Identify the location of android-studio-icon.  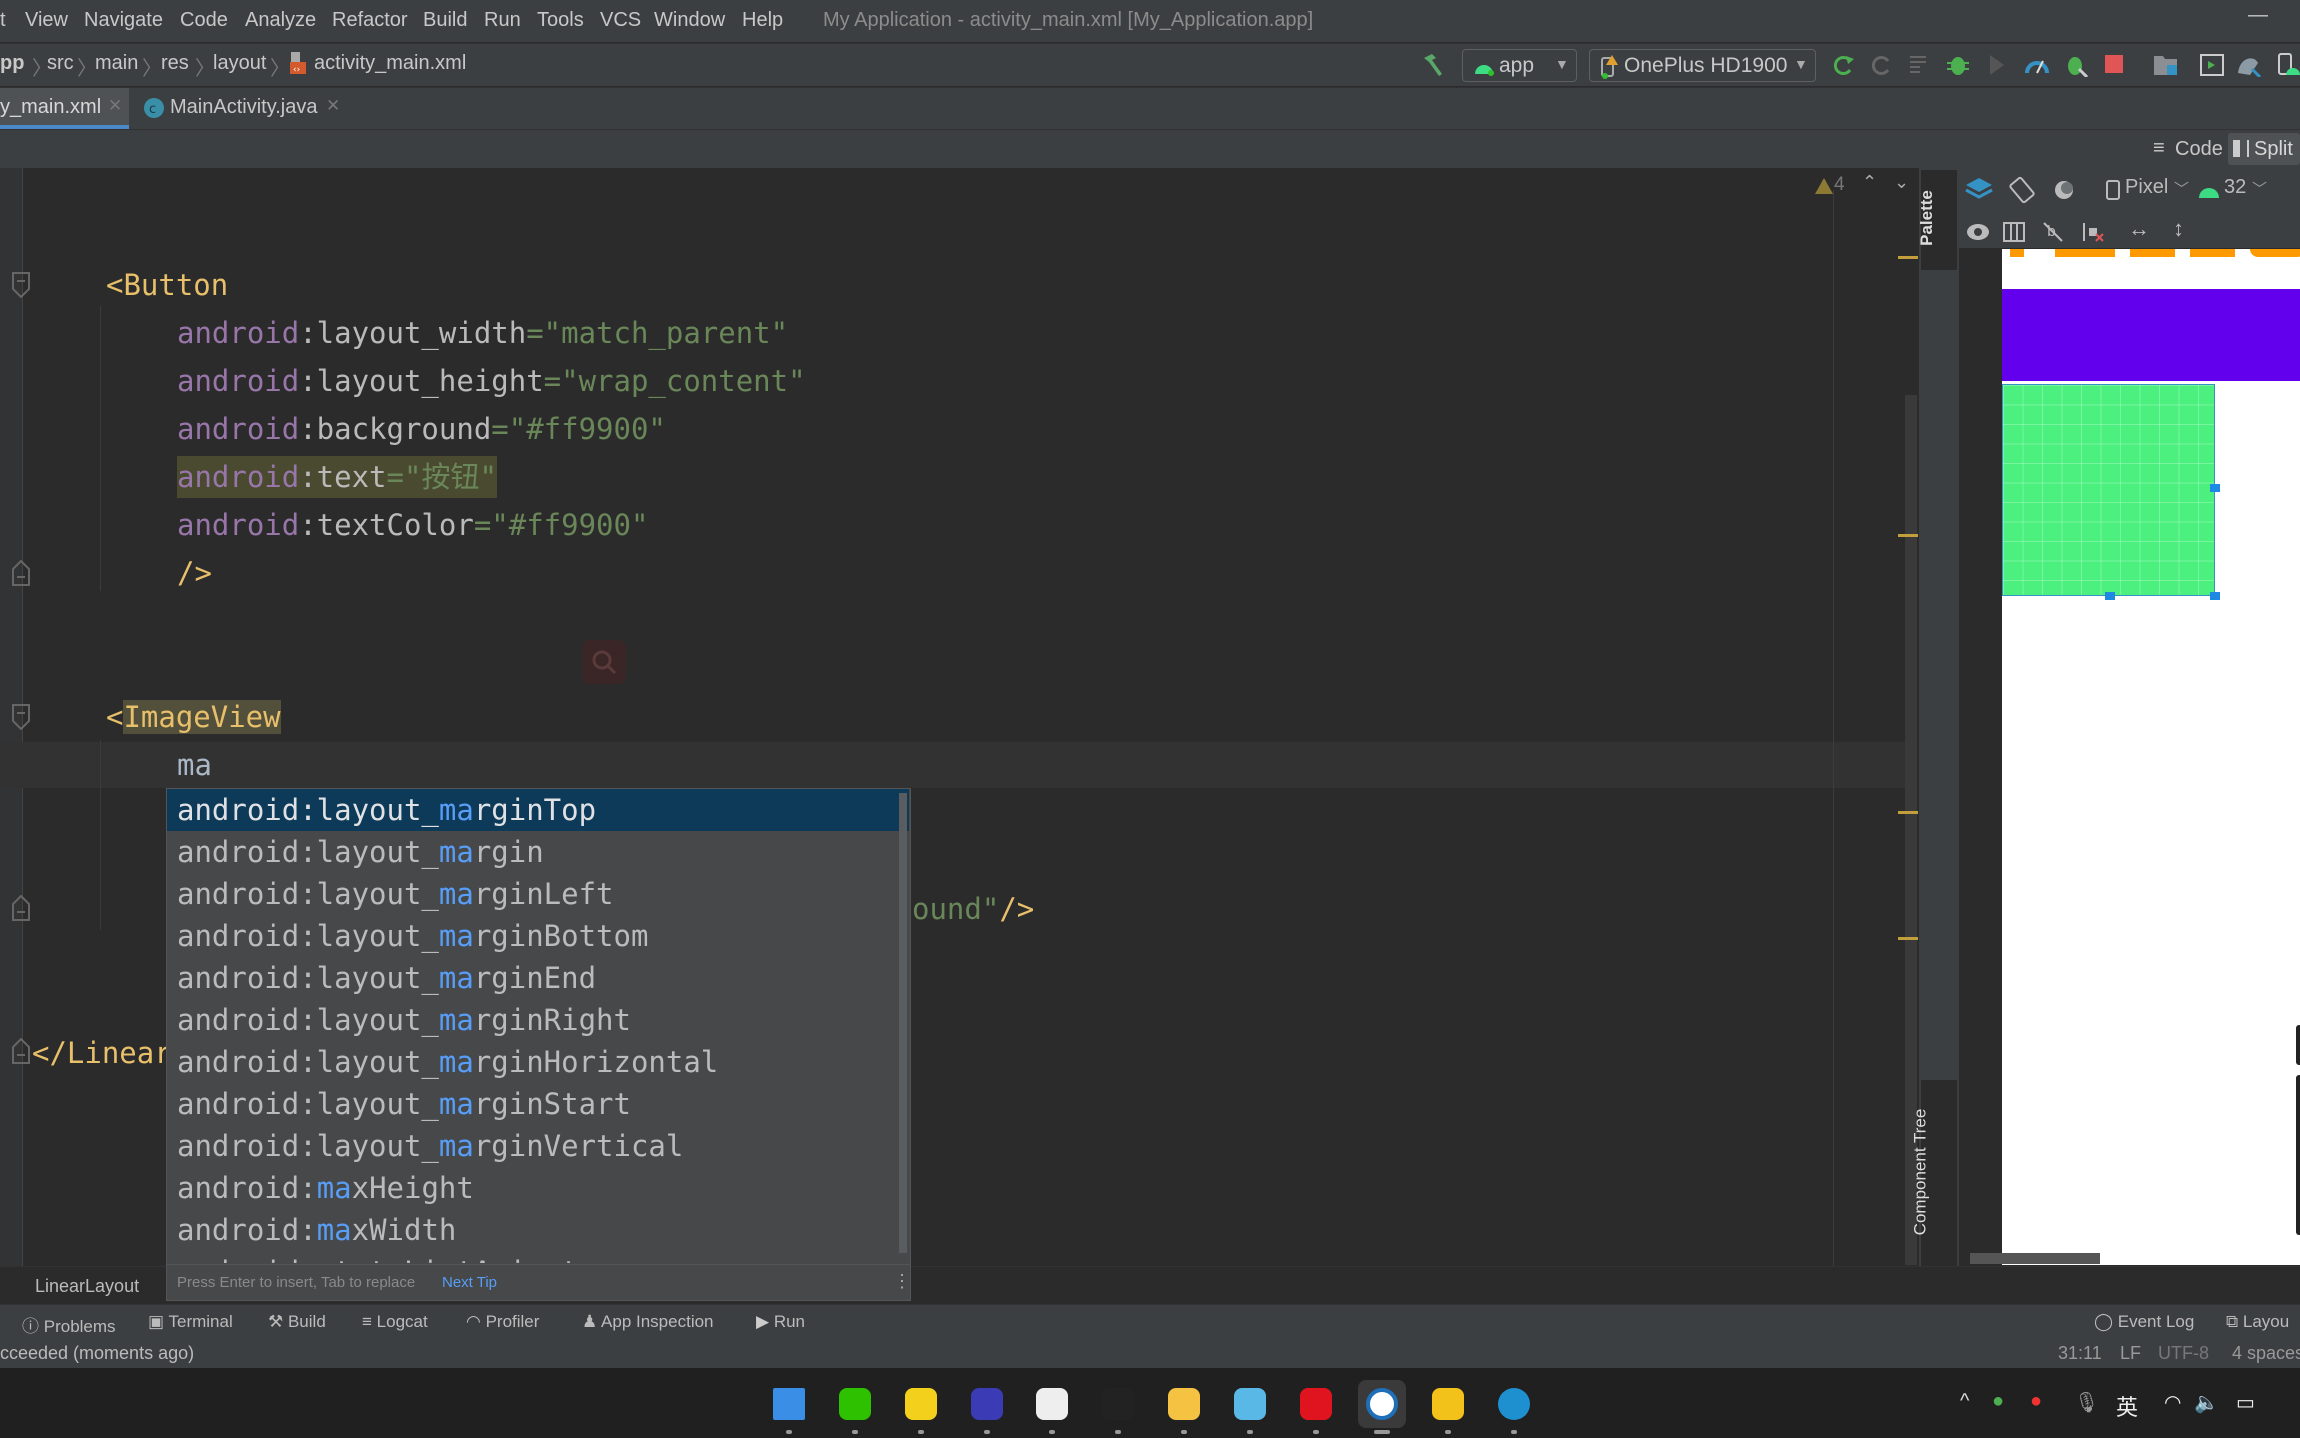
(1382, 1404).